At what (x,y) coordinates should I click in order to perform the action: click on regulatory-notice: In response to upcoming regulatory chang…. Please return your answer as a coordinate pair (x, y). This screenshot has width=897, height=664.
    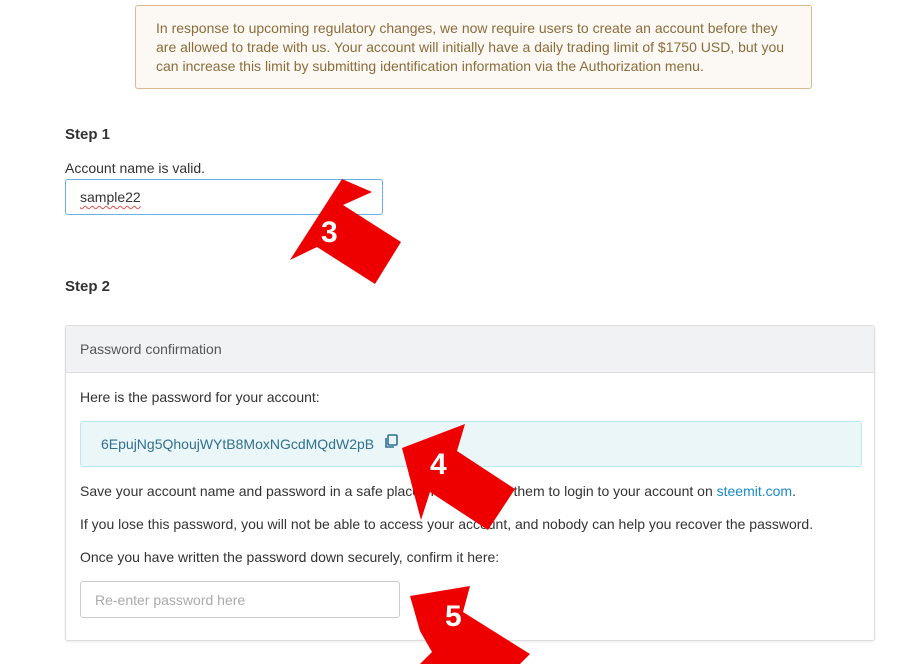
    Looking at the image, I should click on (473, 47).